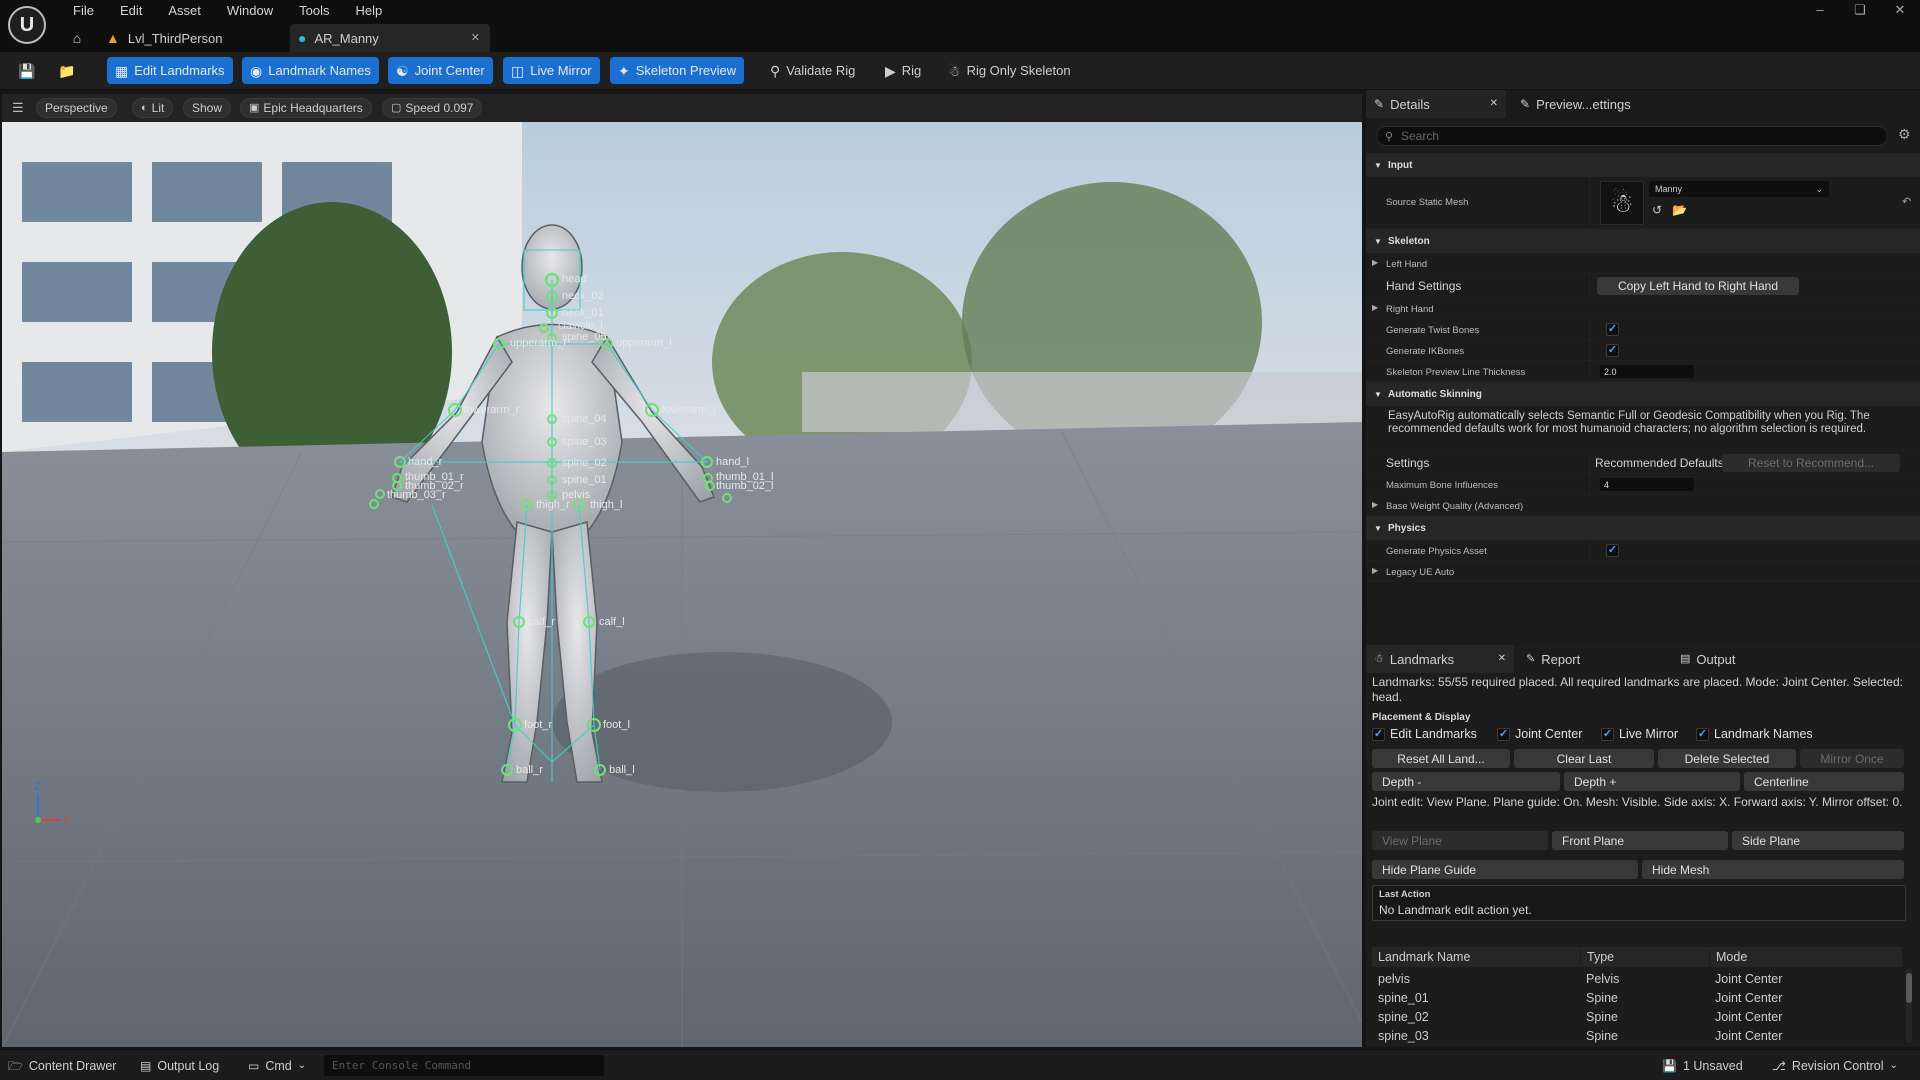 The height and width of the screenshot is (1080, 1920). What do you see at coordinates (1773, 869) in the screenshot?
I see `hide-mesh-button: Hide Mesh` at bounding box center [1773, 869].